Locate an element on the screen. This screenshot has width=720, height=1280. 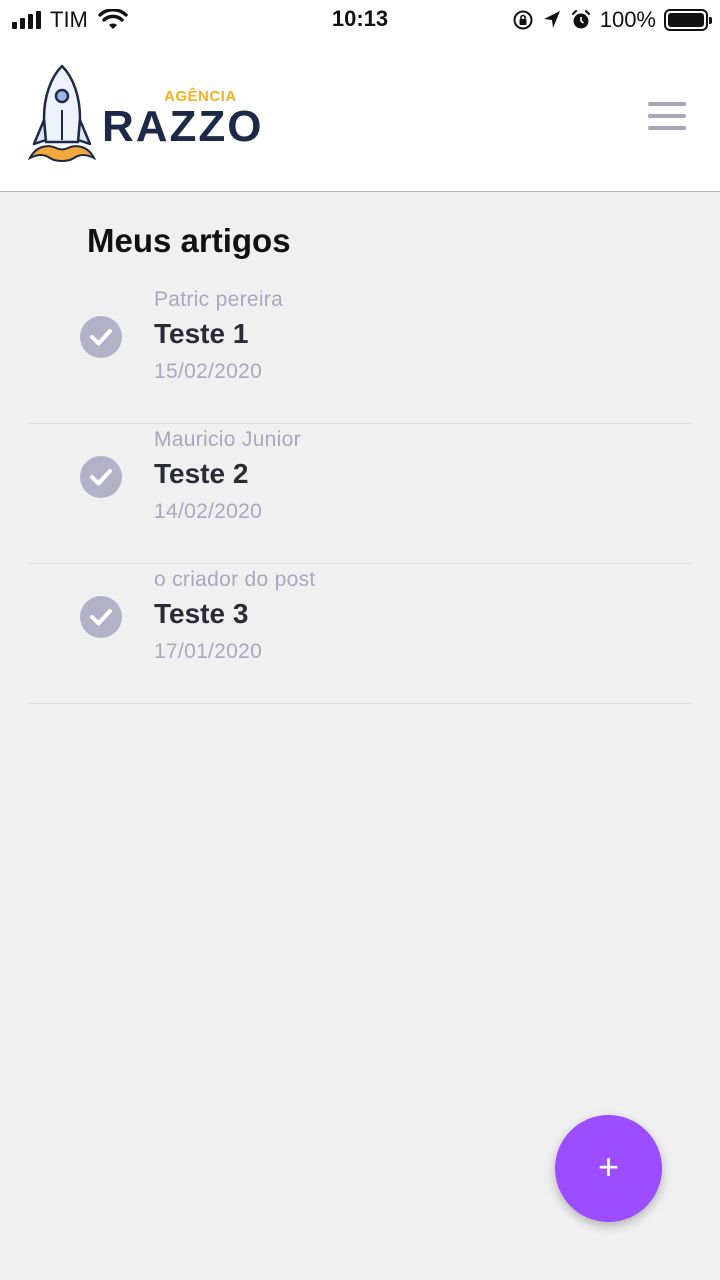
rocket-icon is located at coordinates (62, 113).